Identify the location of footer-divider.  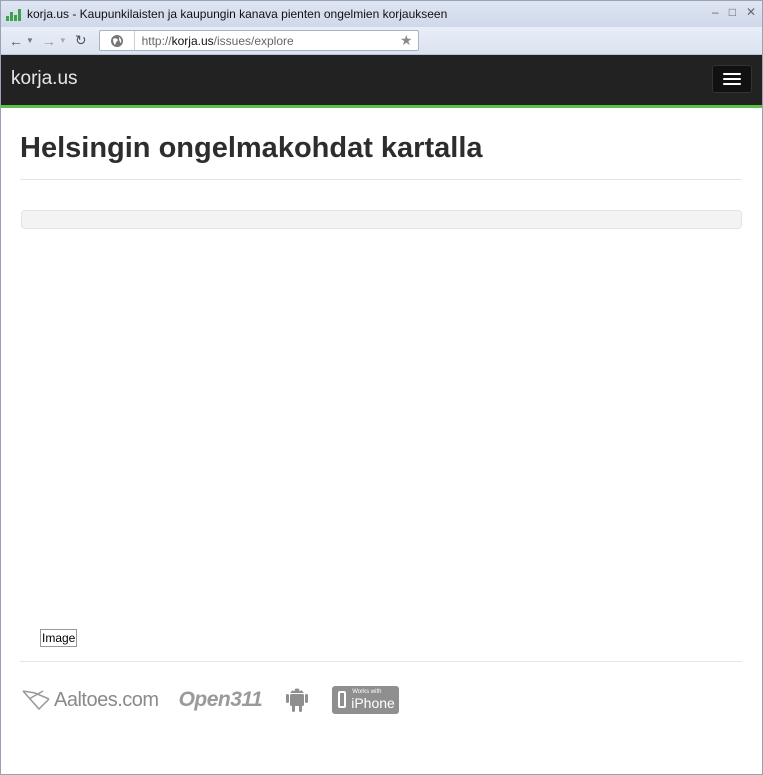
(381, 661).